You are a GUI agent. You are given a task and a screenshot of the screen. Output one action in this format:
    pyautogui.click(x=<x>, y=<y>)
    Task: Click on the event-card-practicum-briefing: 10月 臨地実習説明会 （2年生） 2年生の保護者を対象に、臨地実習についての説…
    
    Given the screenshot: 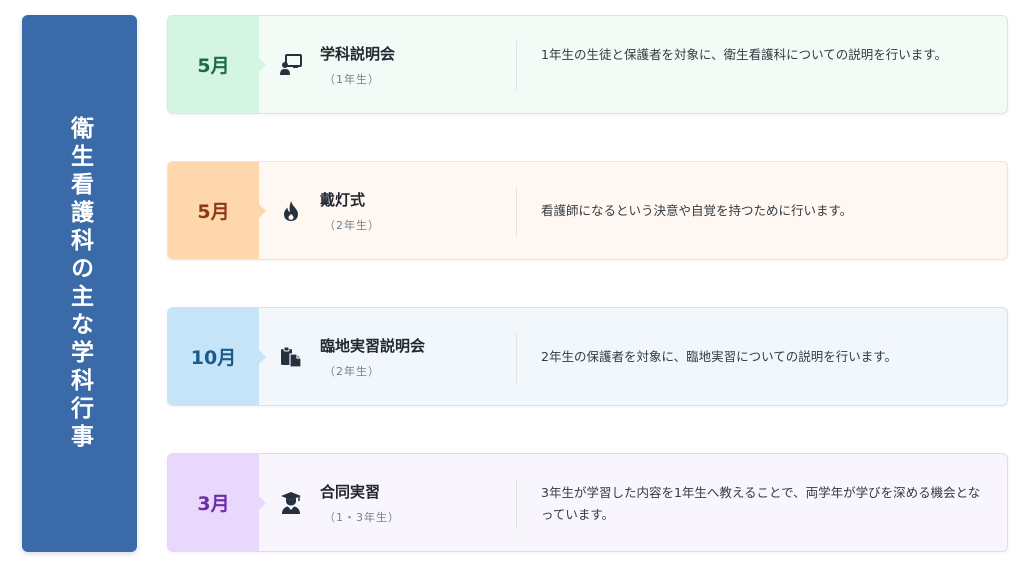 What is the action you would take?
    pyautogui.click(x=587, y=356)
    